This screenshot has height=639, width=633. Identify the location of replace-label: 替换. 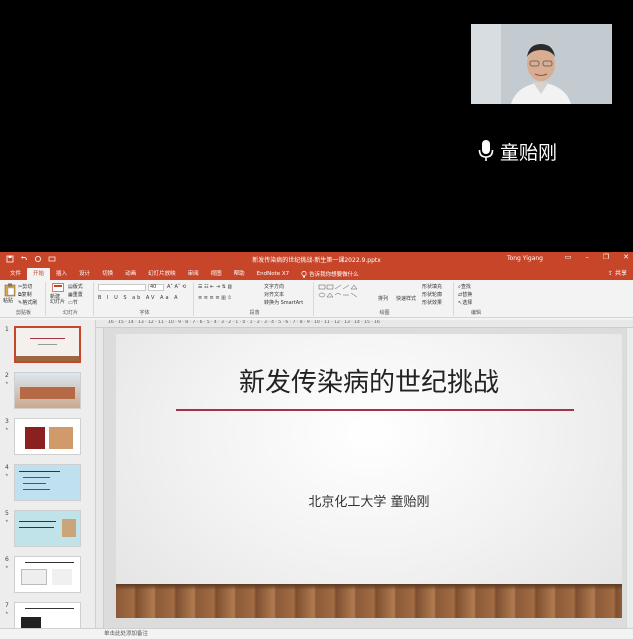
(467, 295).